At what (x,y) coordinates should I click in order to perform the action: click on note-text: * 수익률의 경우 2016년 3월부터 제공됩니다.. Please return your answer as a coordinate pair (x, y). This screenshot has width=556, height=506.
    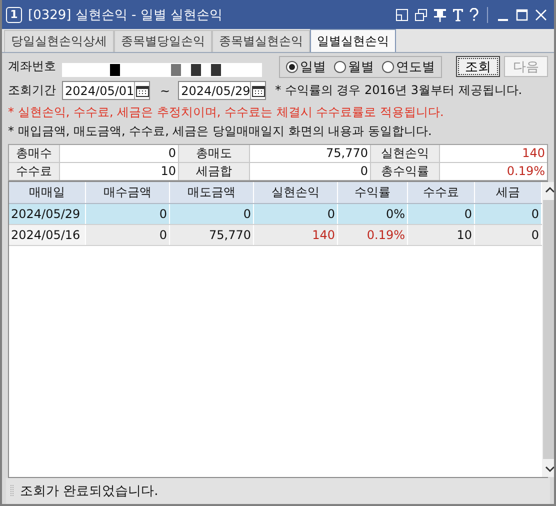
    Looking at the image, I should click on (398, 90).